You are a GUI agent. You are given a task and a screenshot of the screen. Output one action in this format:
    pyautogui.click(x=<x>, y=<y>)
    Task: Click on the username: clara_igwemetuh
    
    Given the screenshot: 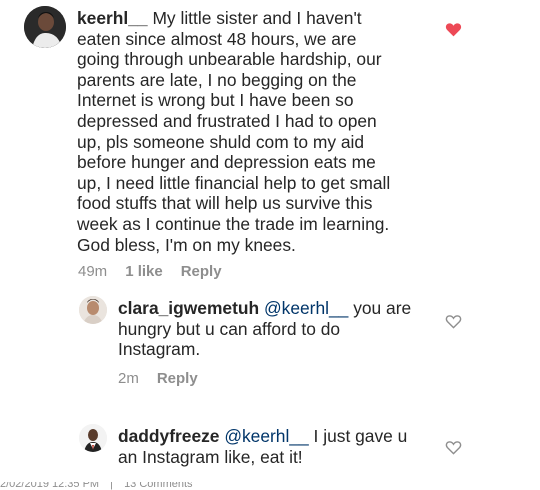 What is the action you would take?
    pyautogui.click(x=188, y=308)
    